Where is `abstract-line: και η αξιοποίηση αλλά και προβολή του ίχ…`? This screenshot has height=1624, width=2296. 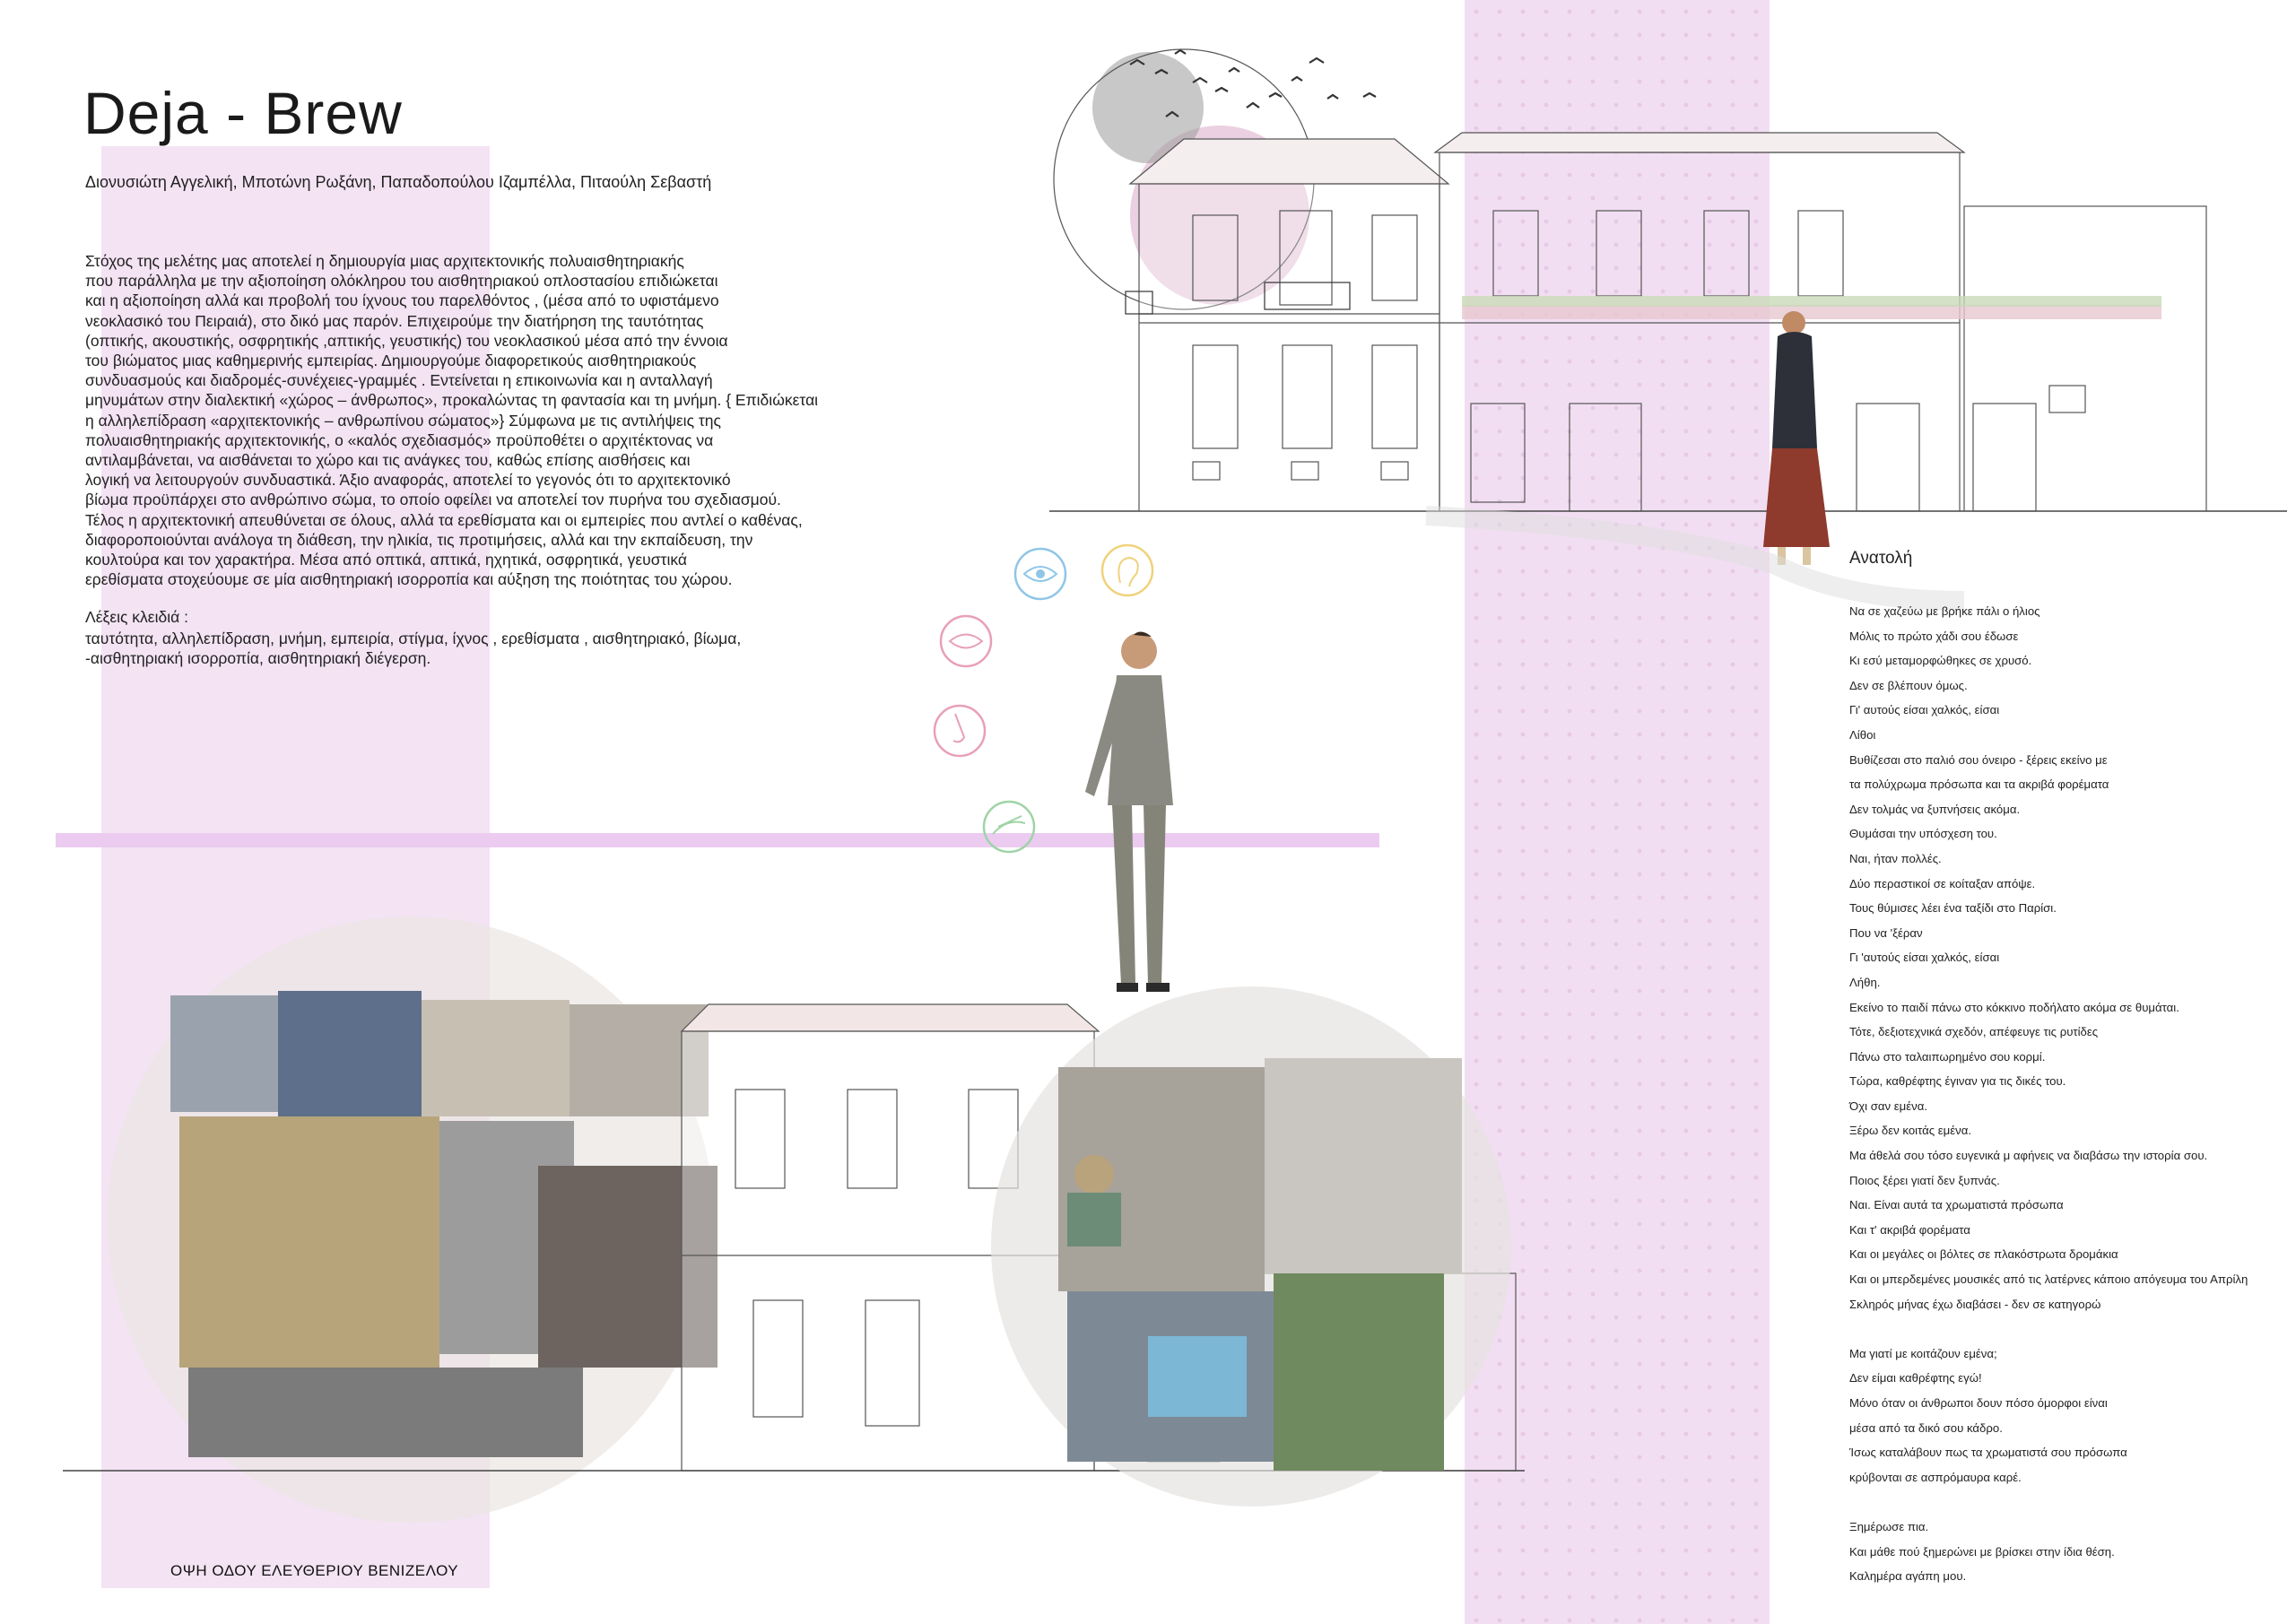 abstract-line: και η αξιοποίηση αλλά και προβολή του ίχ… is located at coordinates (402, 300).